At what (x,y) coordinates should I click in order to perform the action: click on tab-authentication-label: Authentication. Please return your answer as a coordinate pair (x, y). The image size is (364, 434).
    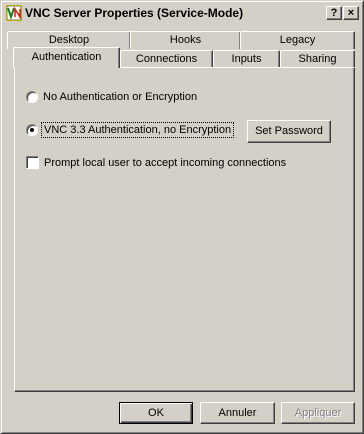
    Looking at the image, I should click on (66, 57).